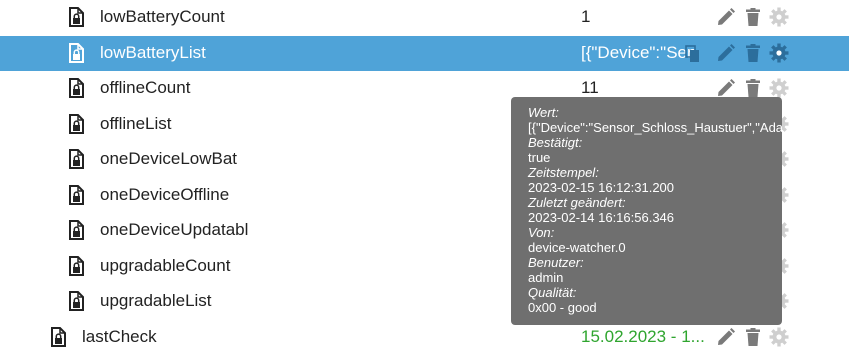 Image resolution: width=849 pixels, height=355 pixels. What do you see at coordinates (601, 217) in the screenshot?
I see `tooltip-field-value: 2023-02-14 16:16:56.346` at bounding box center [601, 217].